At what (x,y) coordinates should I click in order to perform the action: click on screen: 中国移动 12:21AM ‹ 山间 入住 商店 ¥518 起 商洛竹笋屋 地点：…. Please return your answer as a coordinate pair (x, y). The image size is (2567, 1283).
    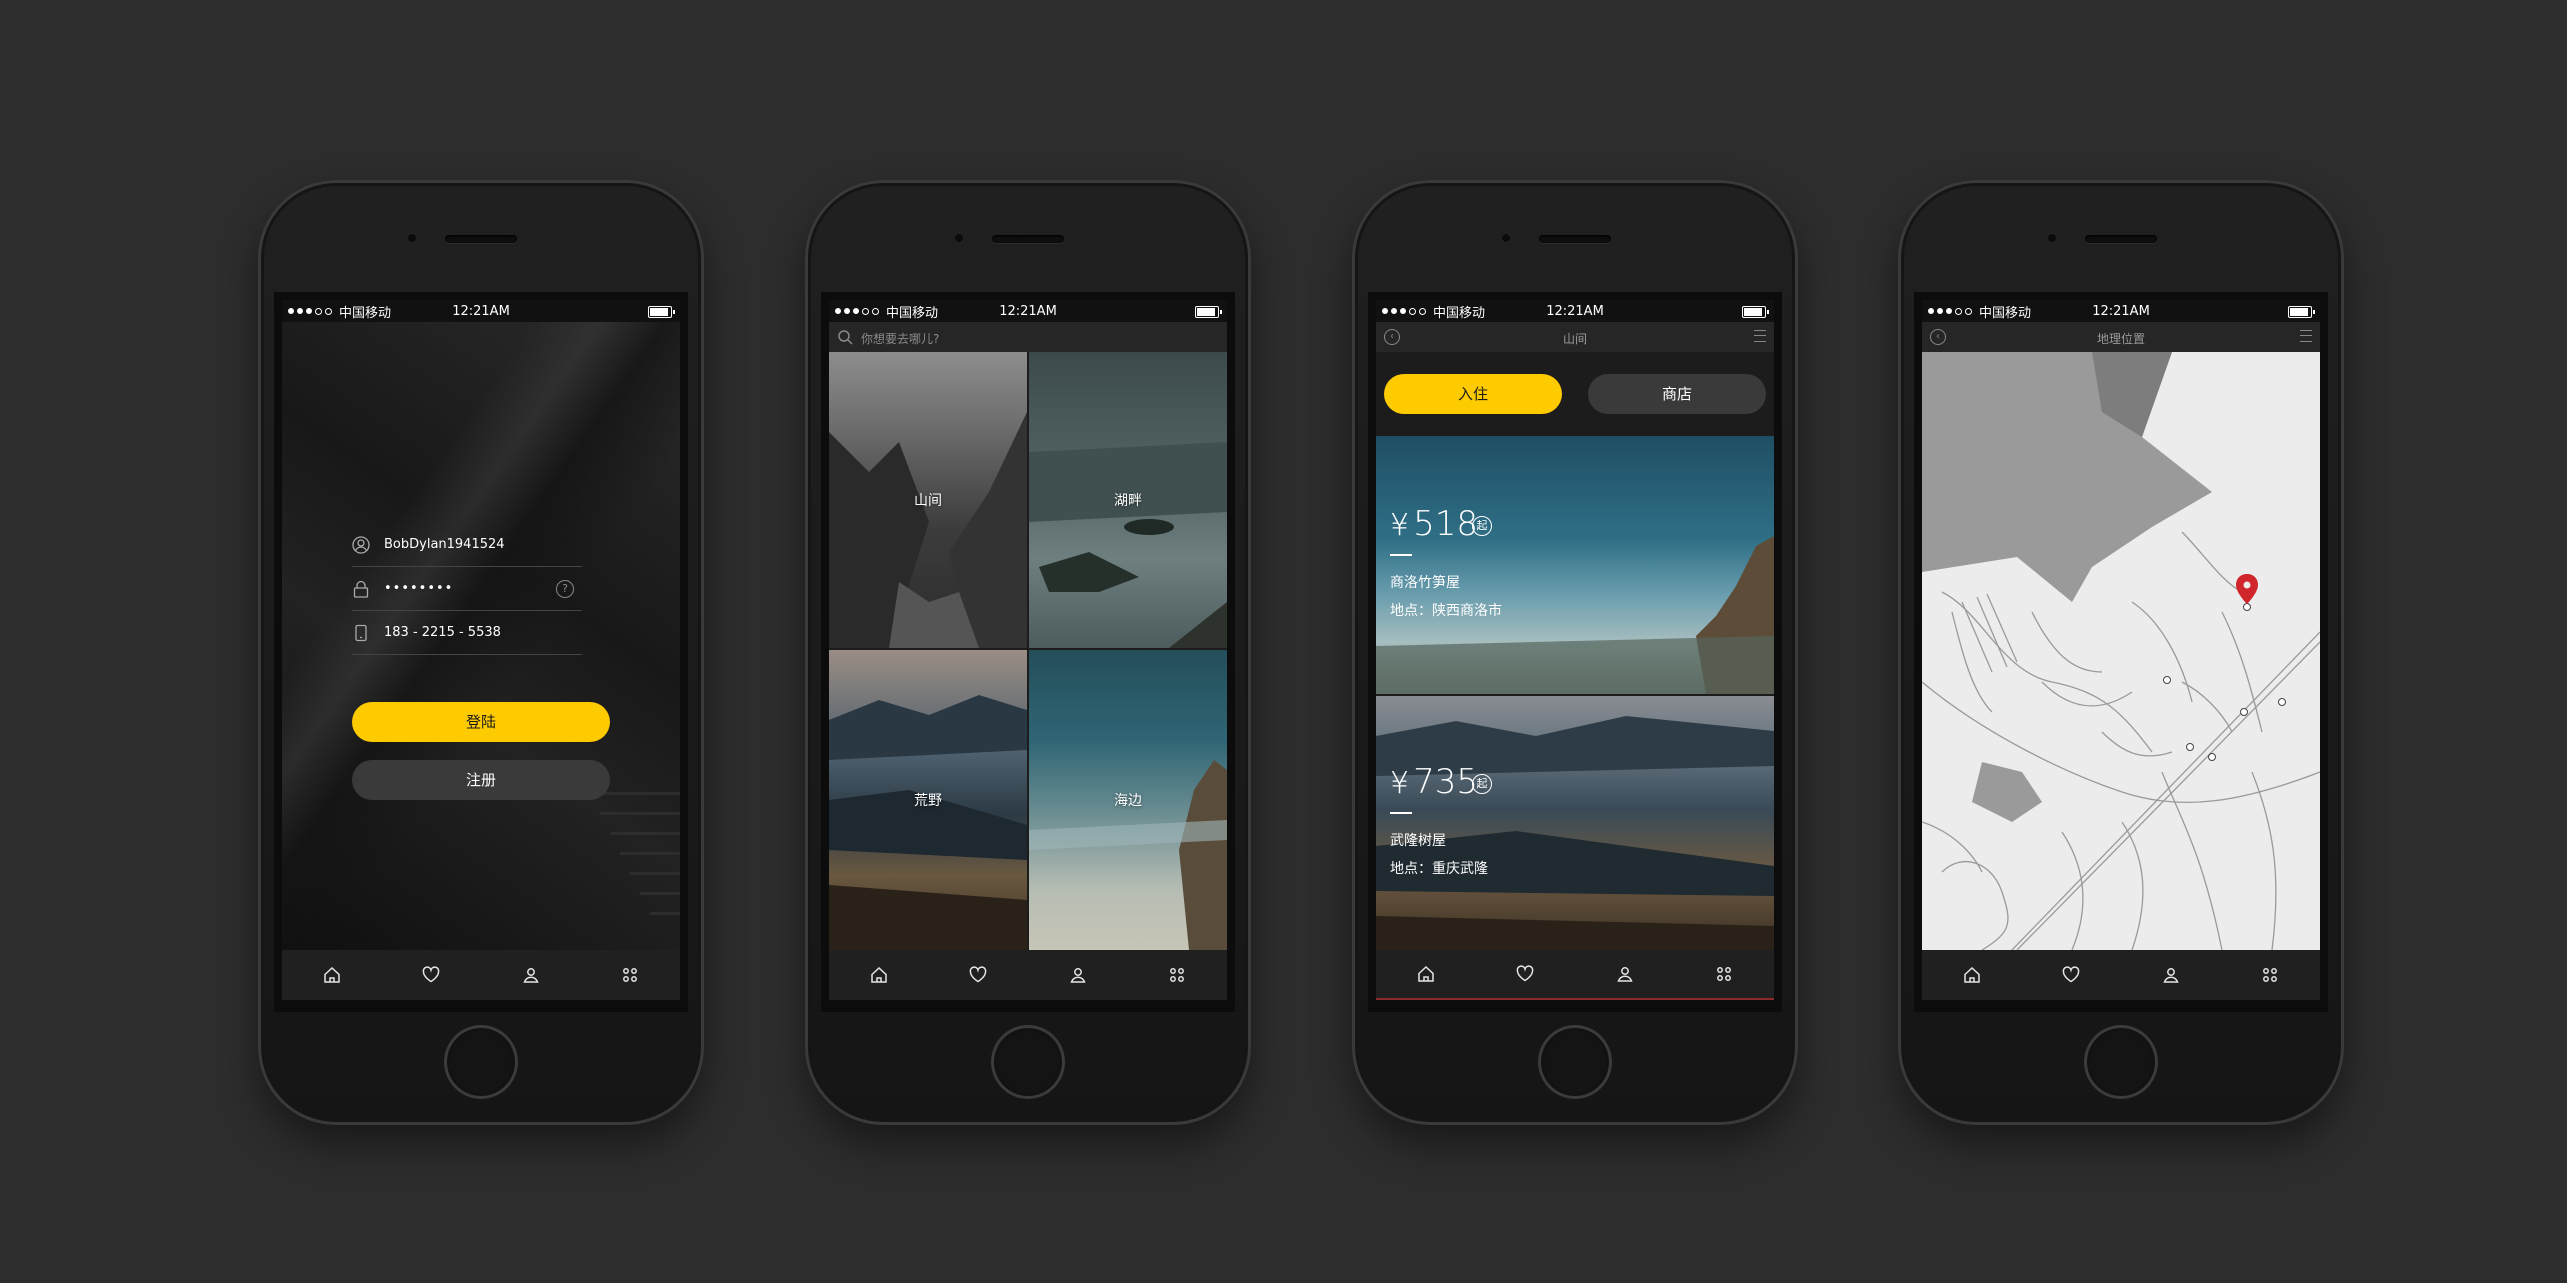
    Looking at the image, I should click on (1575, 652).